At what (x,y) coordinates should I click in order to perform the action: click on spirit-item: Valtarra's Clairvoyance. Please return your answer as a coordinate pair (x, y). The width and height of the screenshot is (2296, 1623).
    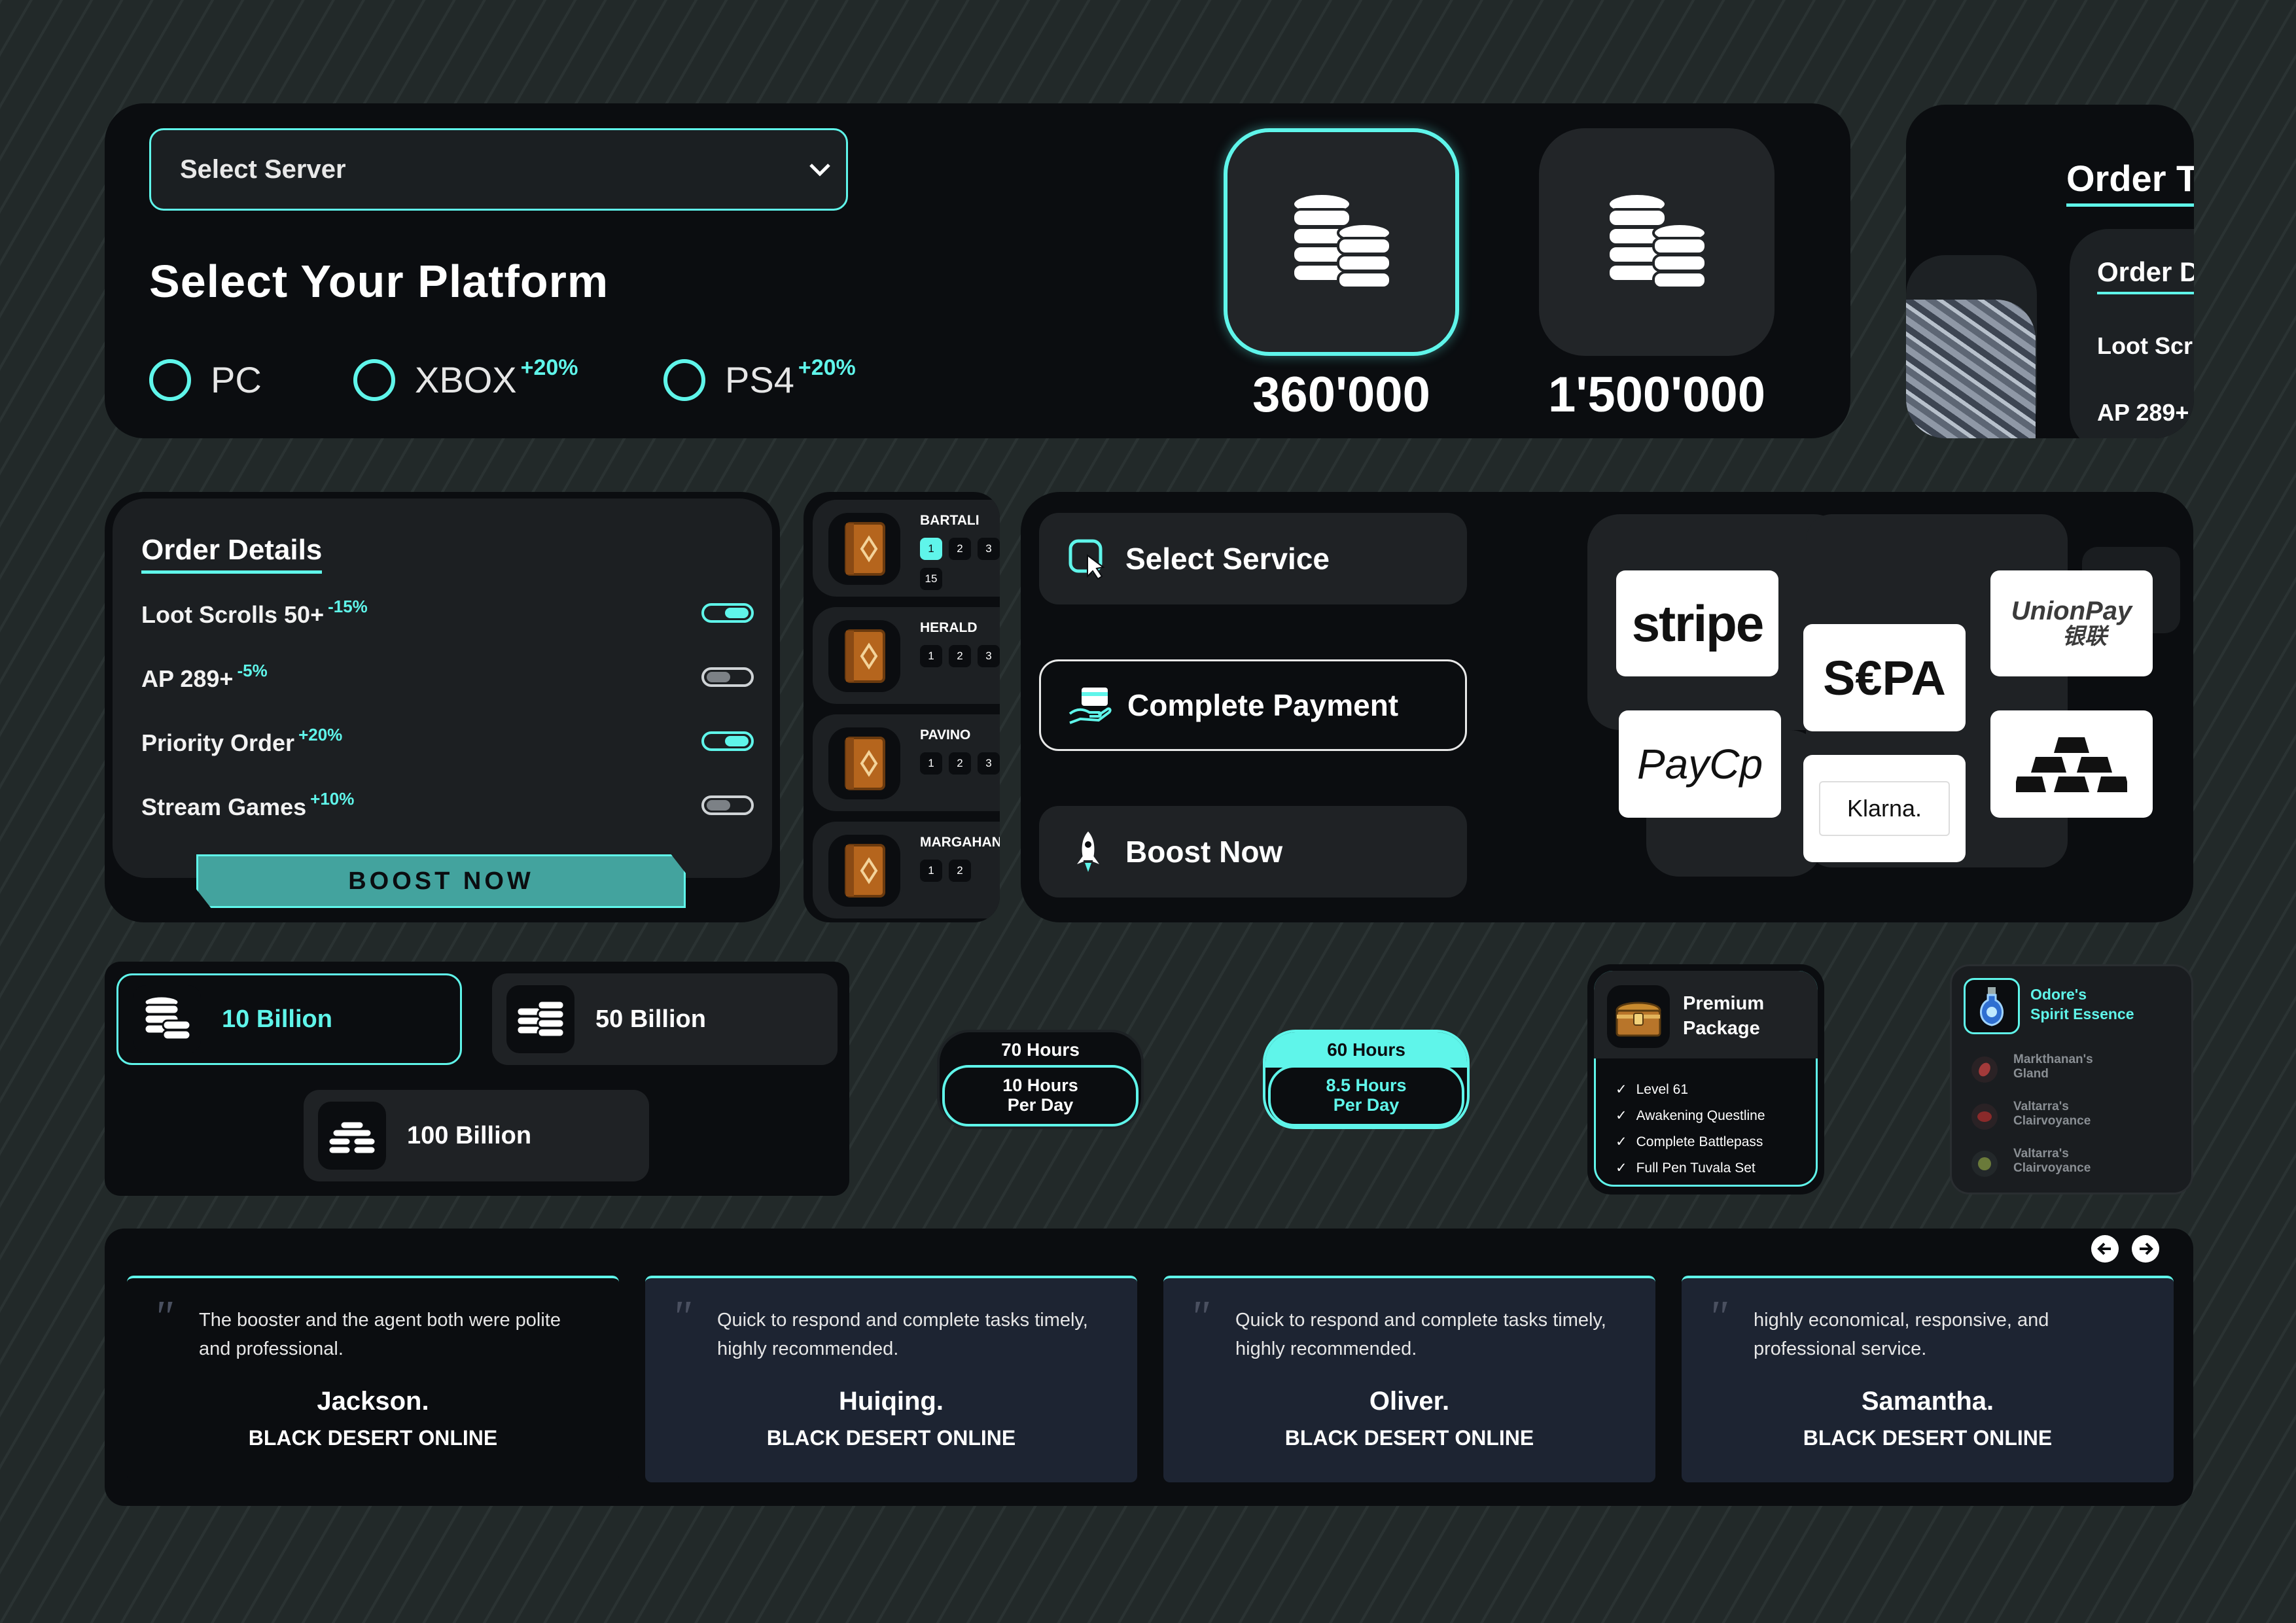
    Looking at the image, I should click on (2031, 1115).